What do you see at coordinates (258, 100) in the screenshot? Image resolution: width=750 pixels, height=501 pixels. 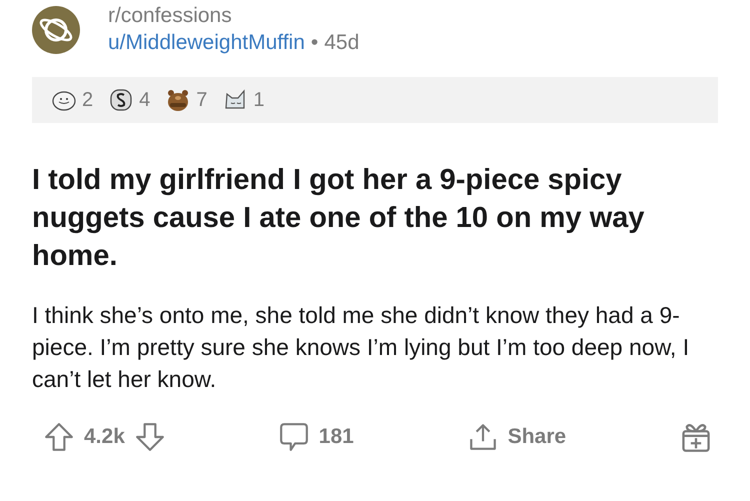 I see `award-count: 1` at bounding box center [258, 100].